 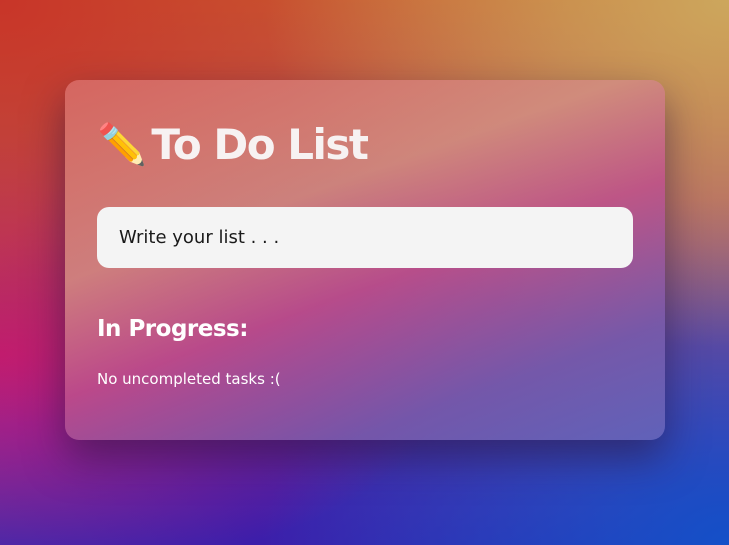 What do you see at coordinates (172, 329) in the screenshot?
I see `in-progress-heading: In Progress:` at bounding box center [172, 329].